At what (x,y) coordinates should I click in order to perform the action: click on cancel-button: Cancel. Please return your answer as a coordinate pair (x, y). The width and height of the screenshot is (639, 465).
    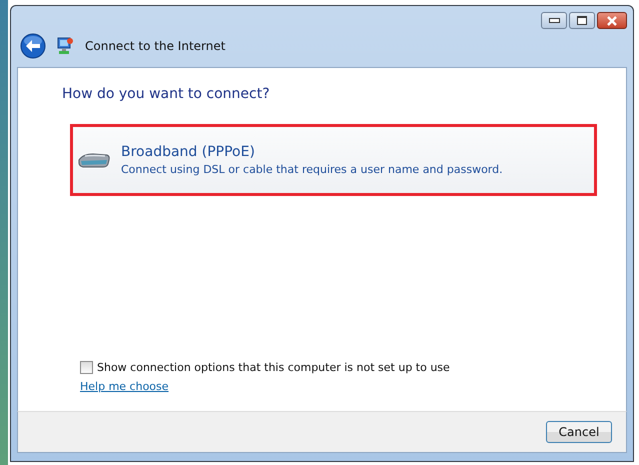
    Looking at the image, I should click on (579, 432).